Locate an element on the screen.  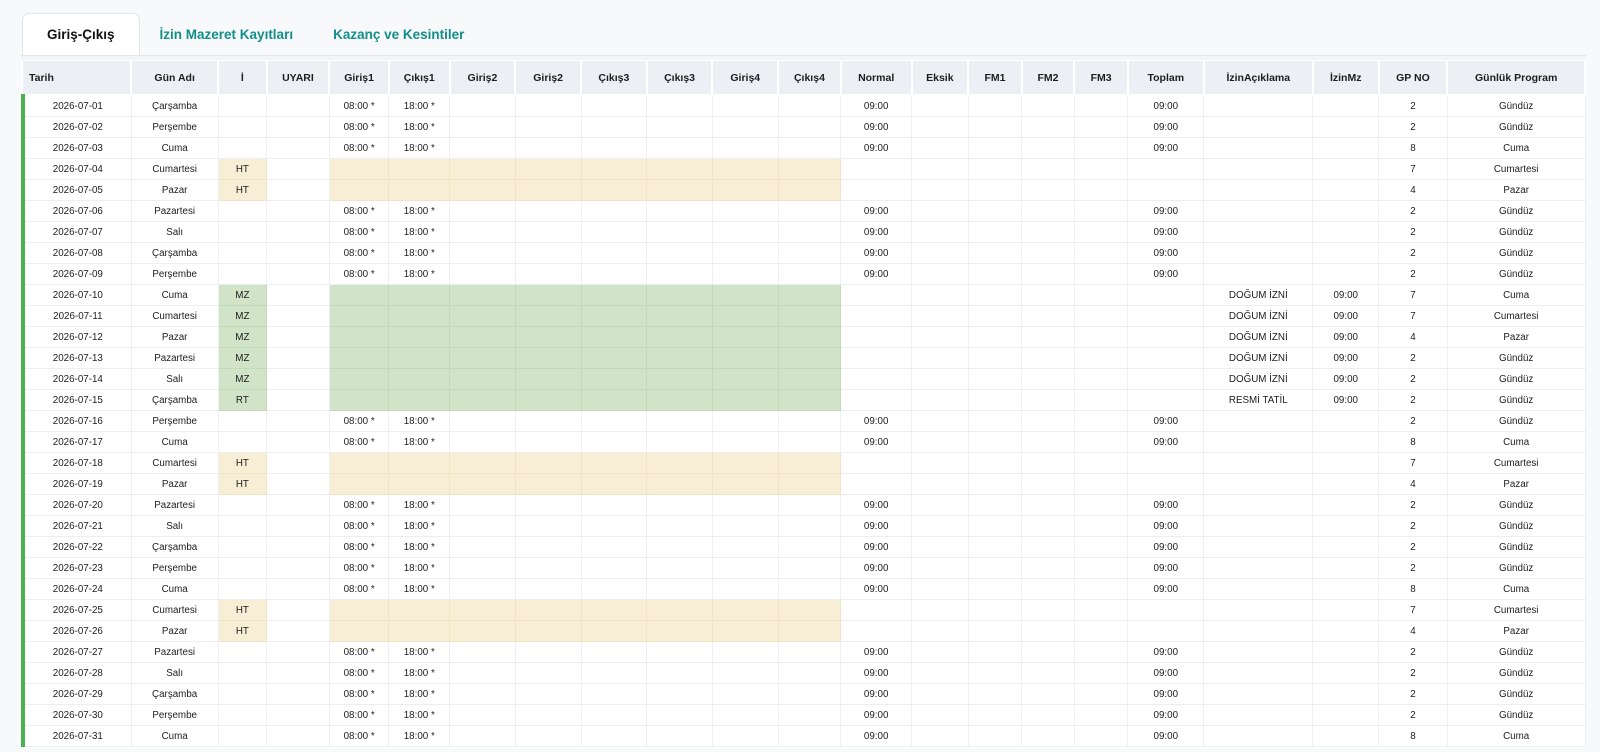
column-header: İzinAçıklama is located at coordinates (1258, 78).